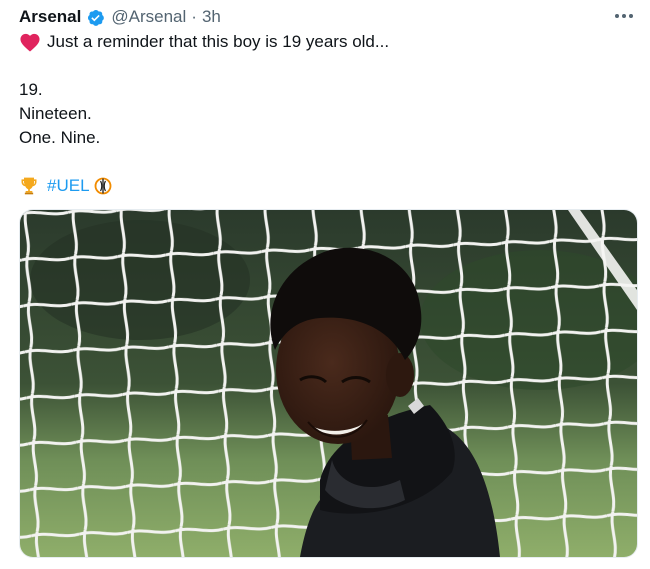  What do you see at coordinates (103, 186) in the screenshot?
I see `europa-league-logo-icon` at bounding box center [103, 186].